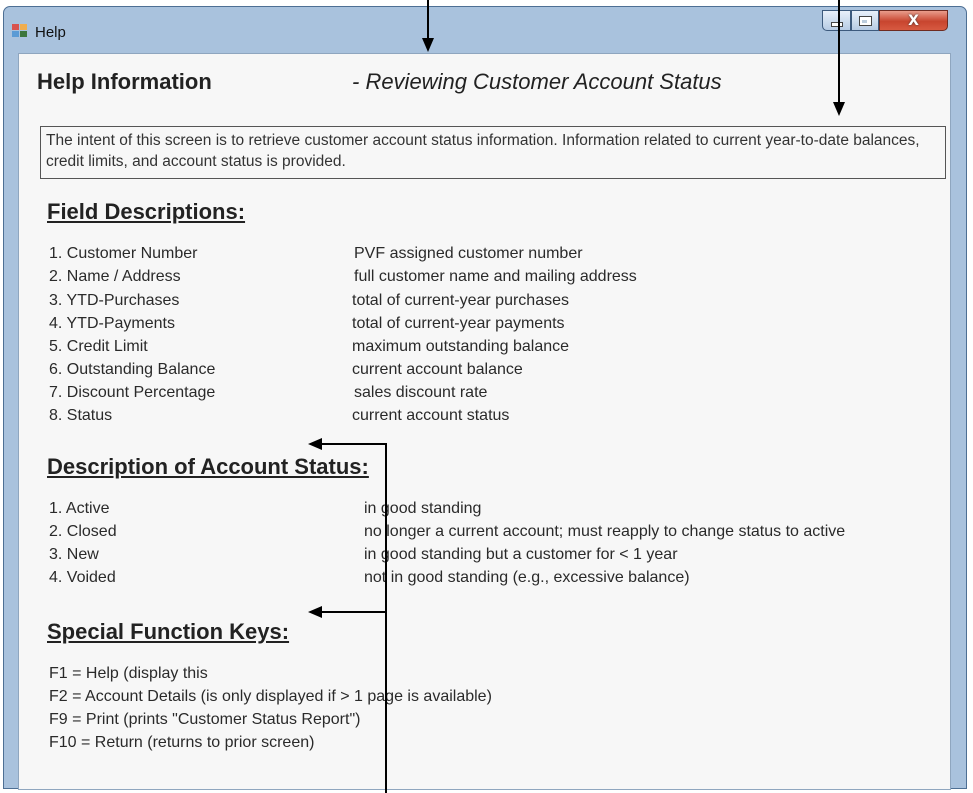 This screenshot has width=973, height=793. Describe the element at coordinates (421, 392) in the screenshot. I see `field-desc: sales discount rate` at that location.